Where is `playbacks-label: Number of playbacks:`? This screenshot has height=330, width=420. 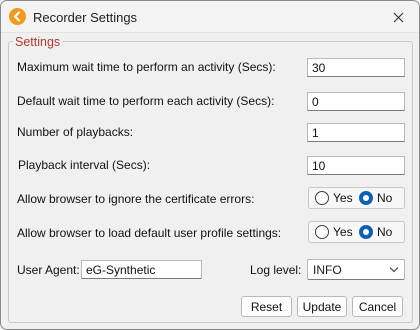
playbacks-label: Number of playbacks: is located at coordinates (75, 132).